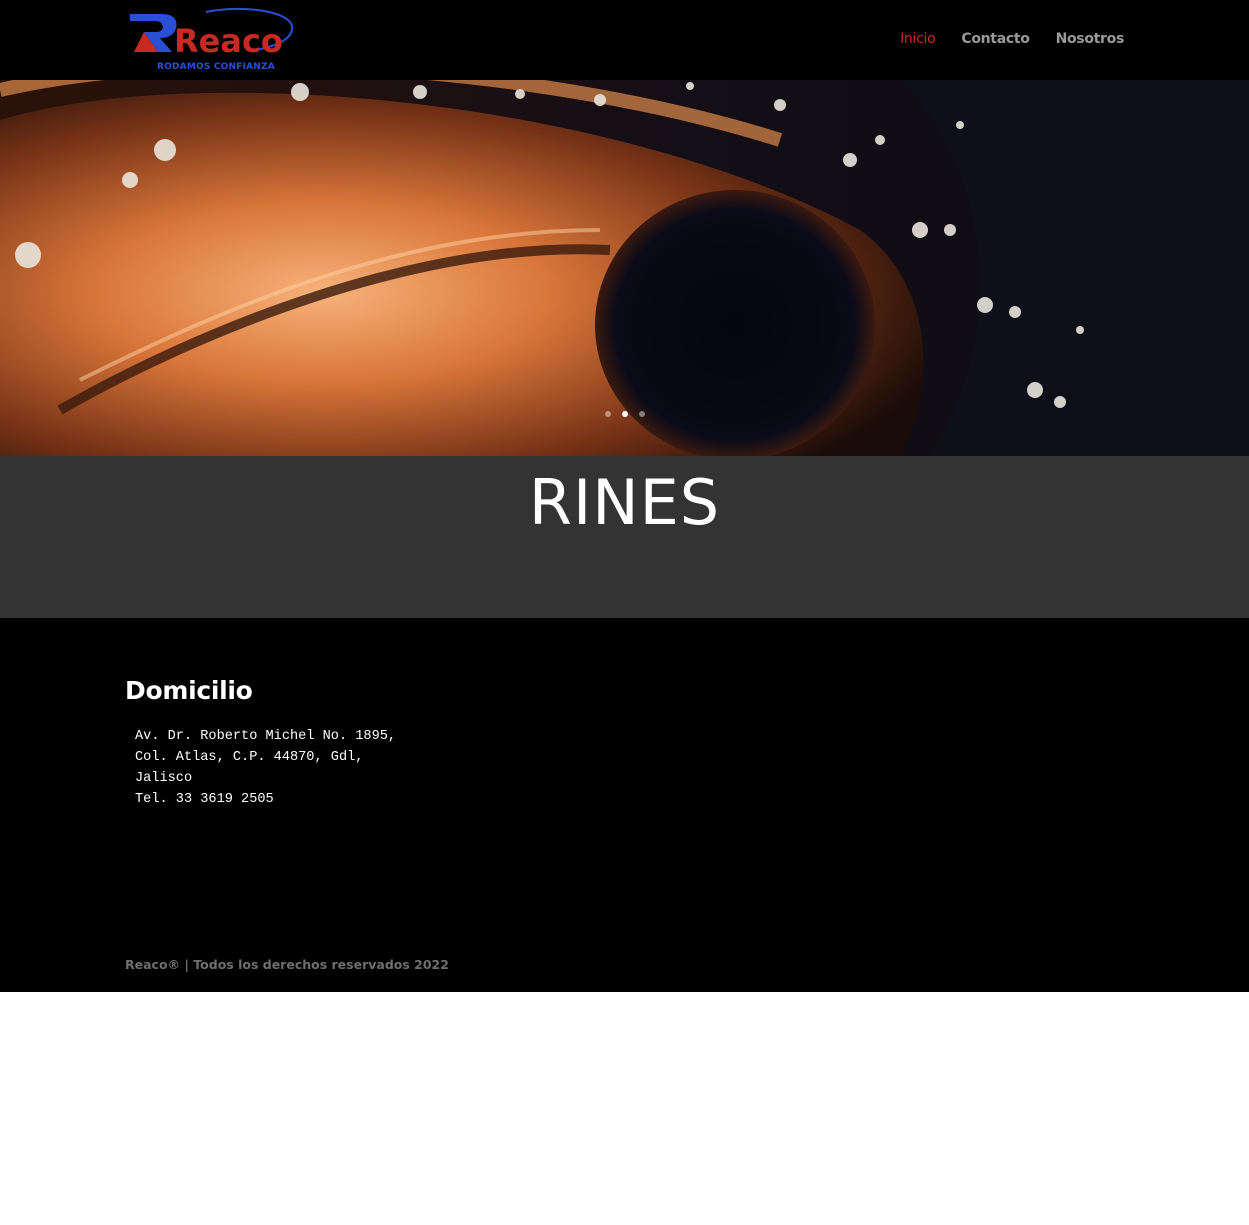  I want to click on slider-pagination, so click(624, 414).